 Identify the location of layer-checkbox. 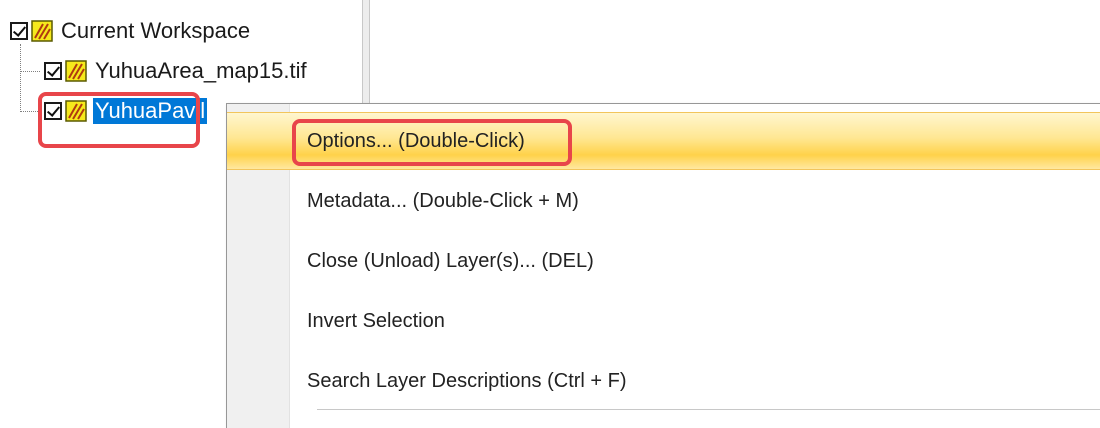
(53, 71).